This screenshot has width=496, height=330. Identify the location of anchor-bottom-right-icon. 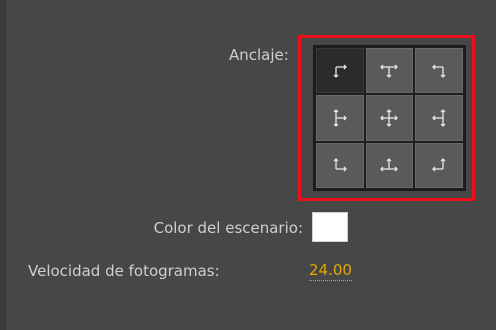
(439, 165).